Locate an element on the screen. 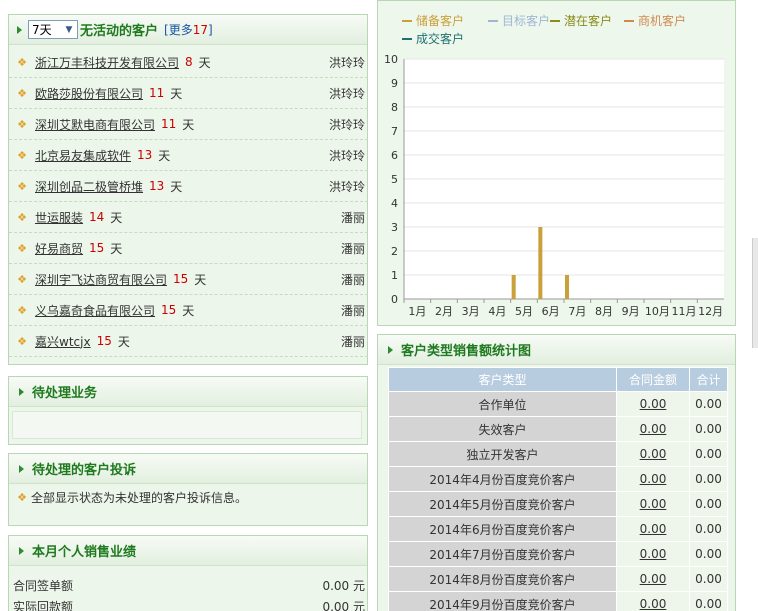 The image size is (758, 611). sales-panel: 本月个人销售业绩 合同签单额 0.00 元 实际回款额 0.00 元 is located at coordinates (188, 573).